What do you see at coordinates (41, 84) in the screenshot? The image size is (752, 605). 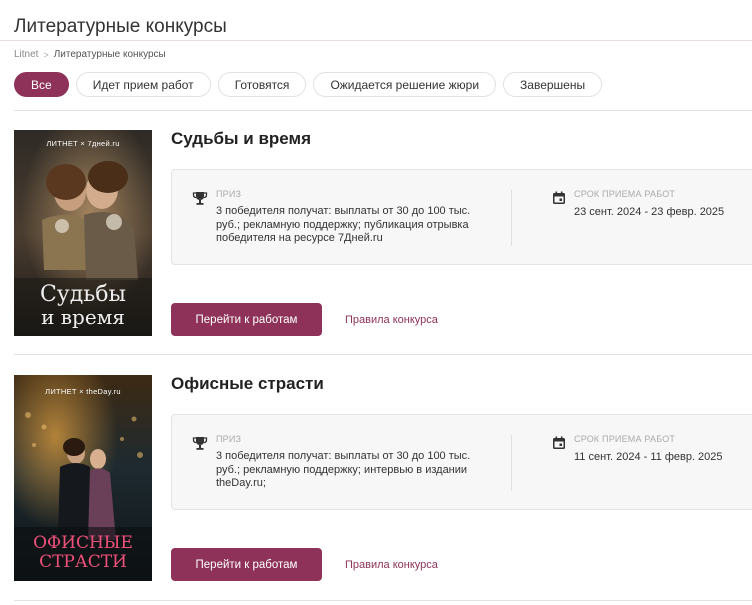 I see `filter-all: Все` at bounding box center [41, 84].